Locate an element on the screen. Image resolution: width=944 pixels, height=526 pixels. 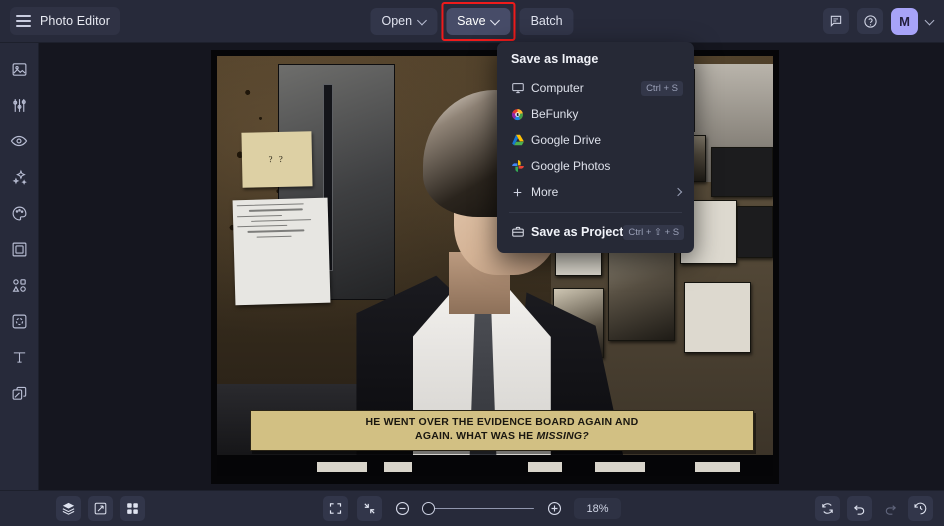
save-menu-item-project: Save as Project Ctrl + ⇧ + S is located at coordinates (595, 232).